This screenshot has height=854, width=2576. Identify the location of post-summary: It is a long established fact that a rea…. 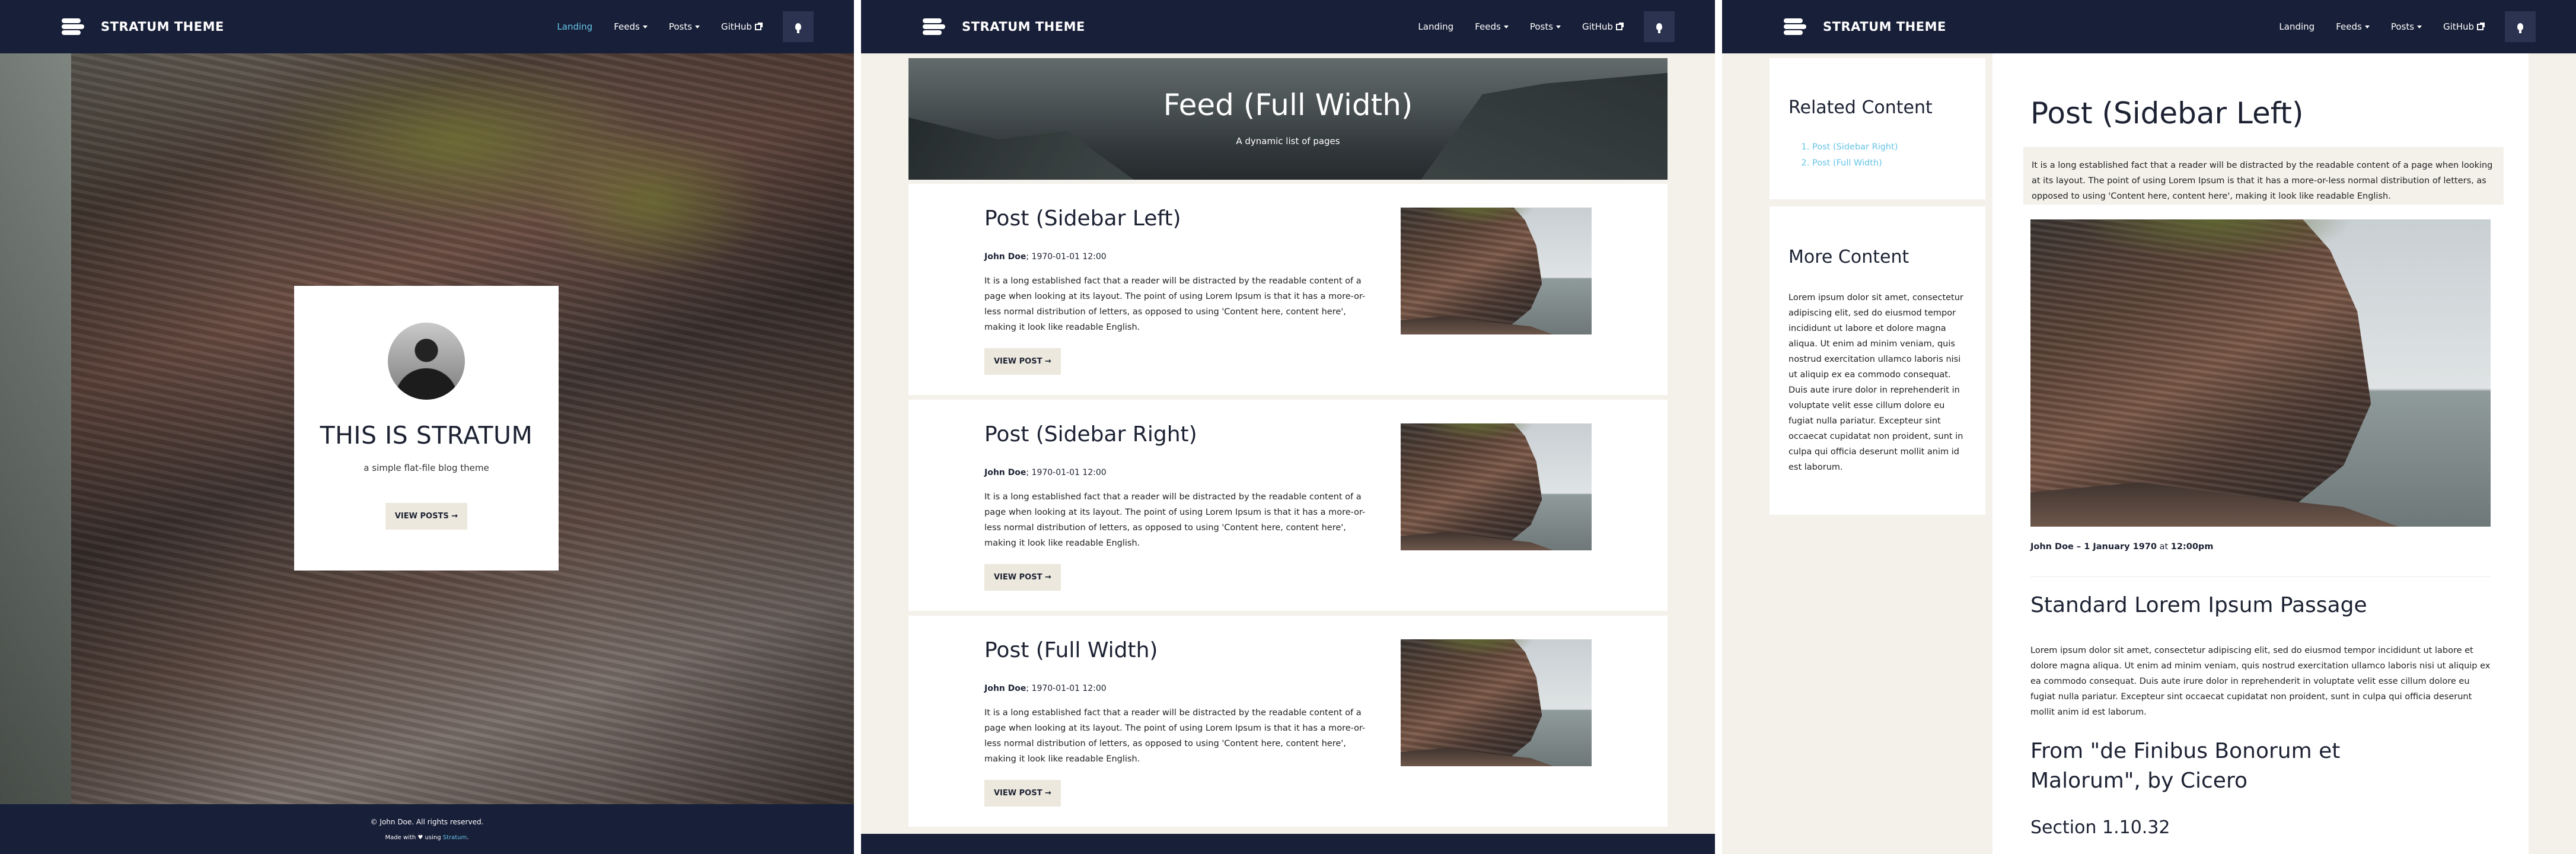
(2263, 176).